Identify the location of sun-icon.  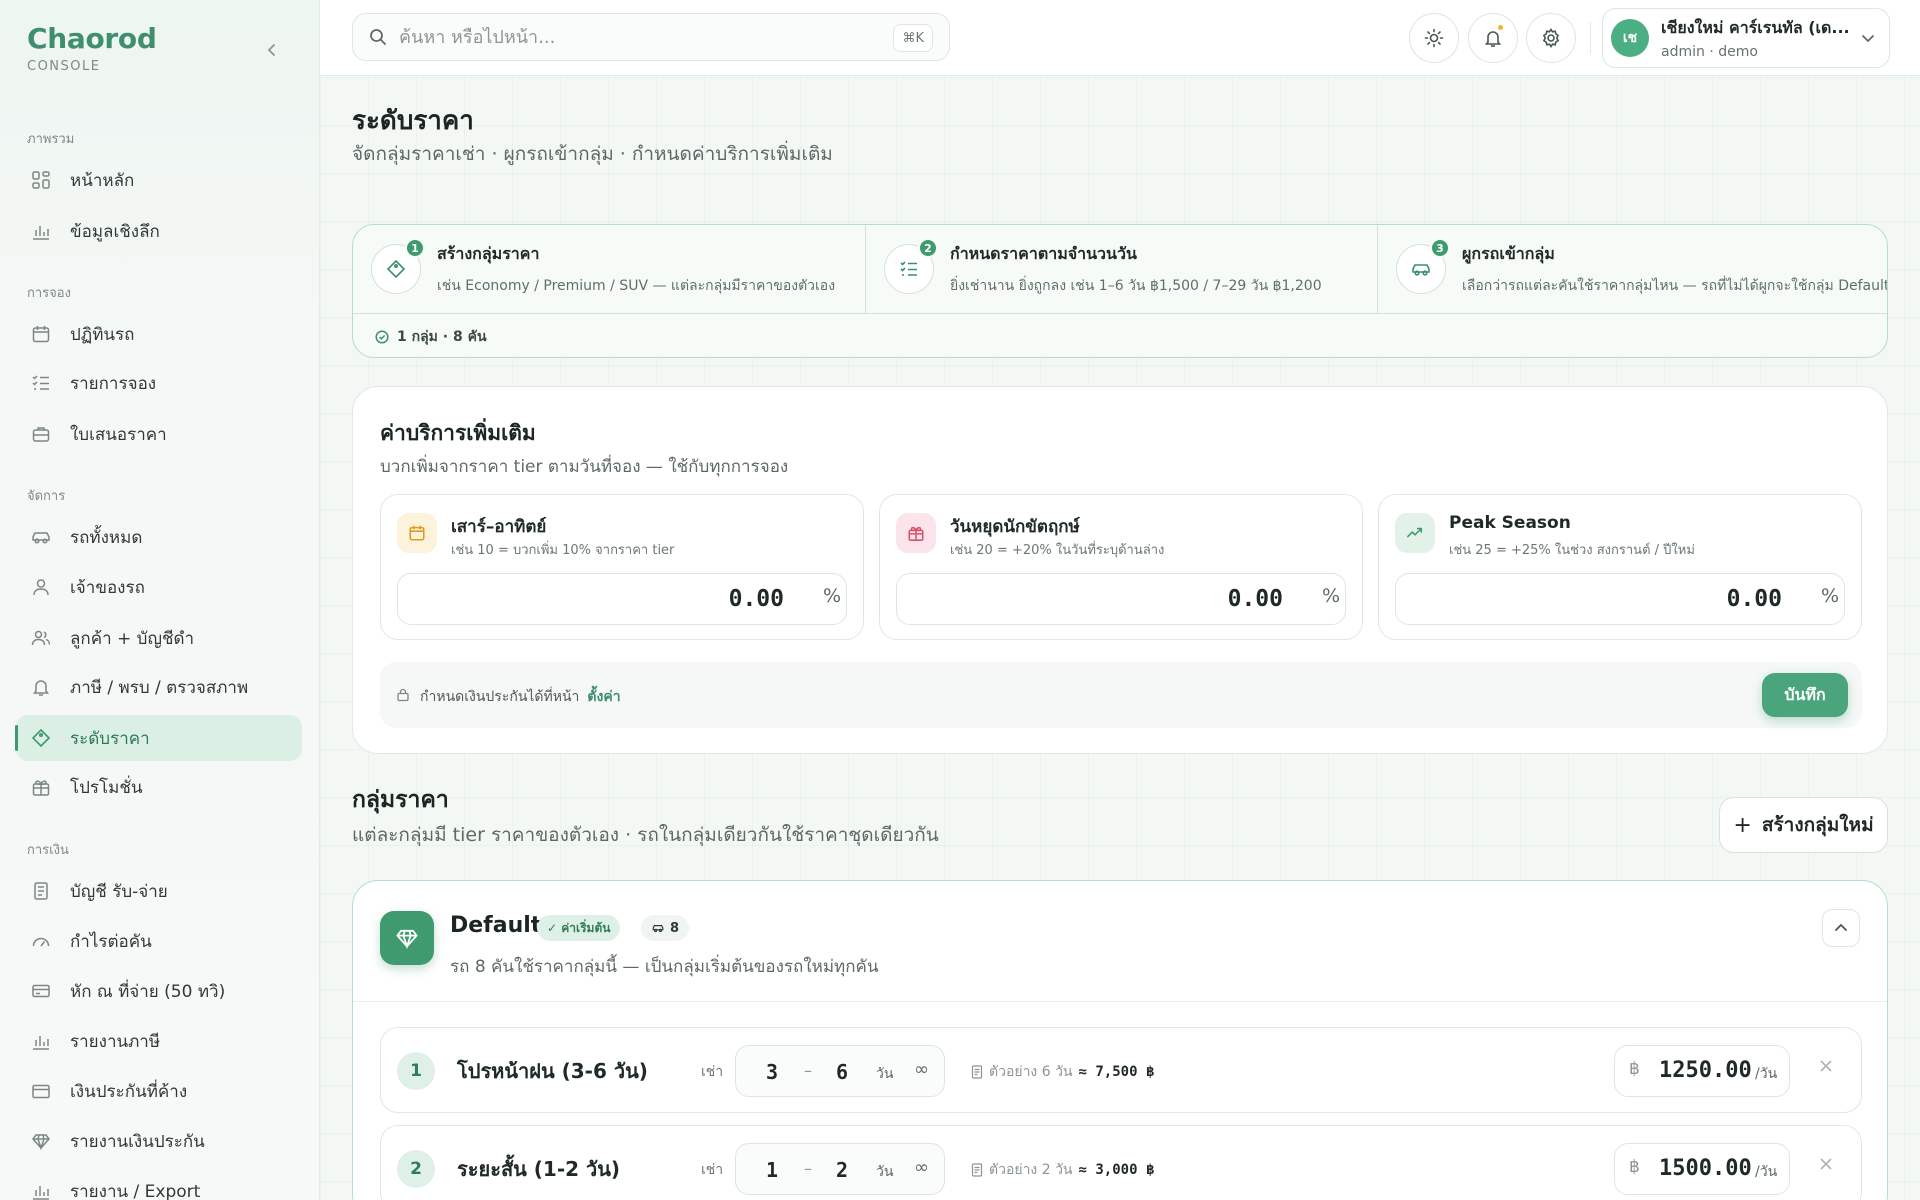
(1434, 38).